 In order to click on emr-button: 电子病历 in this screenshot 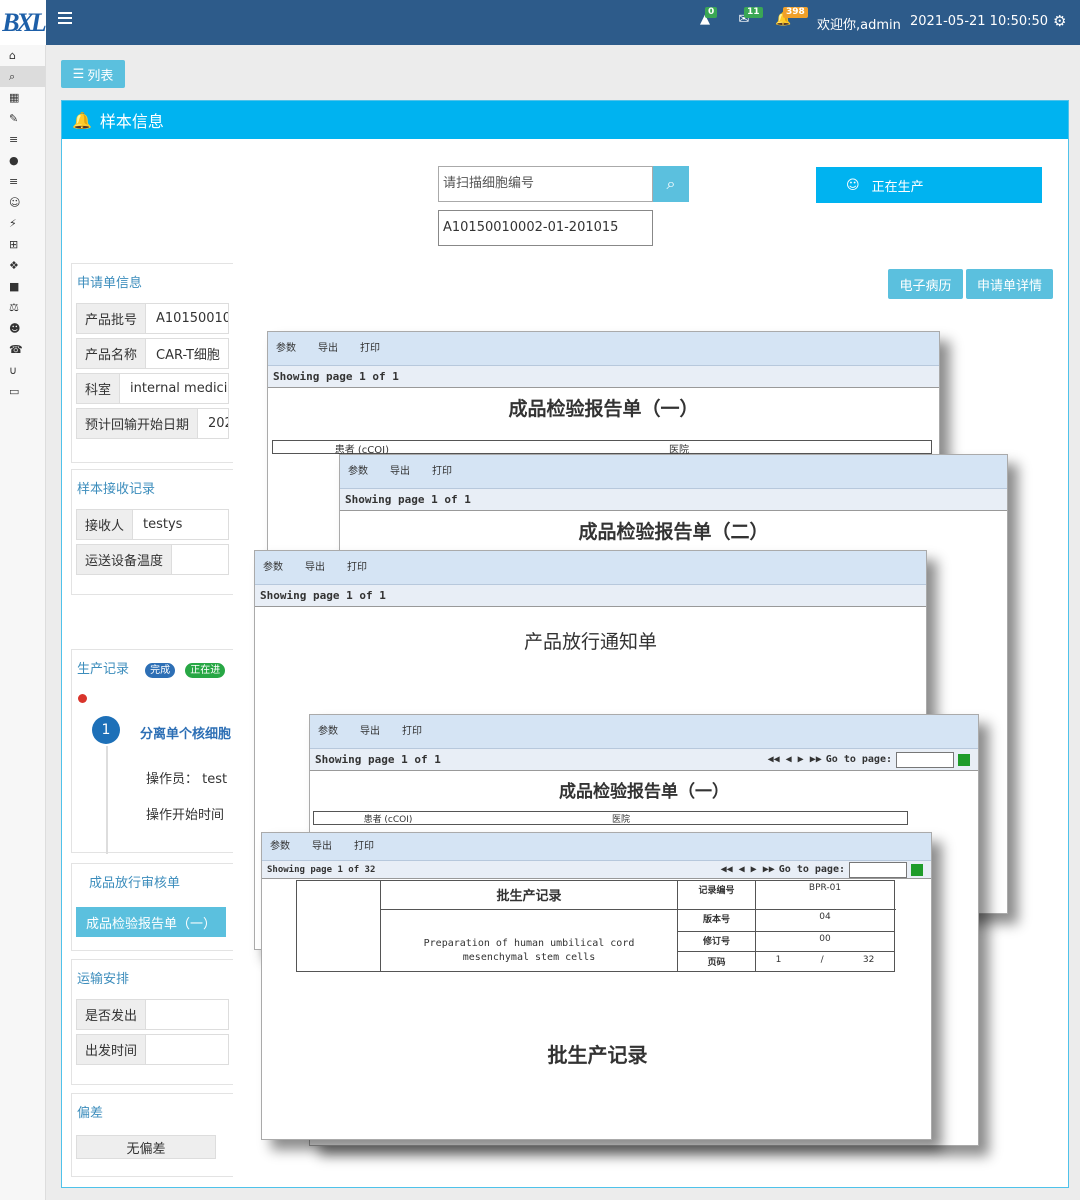, I will do `click(925, 284)`.